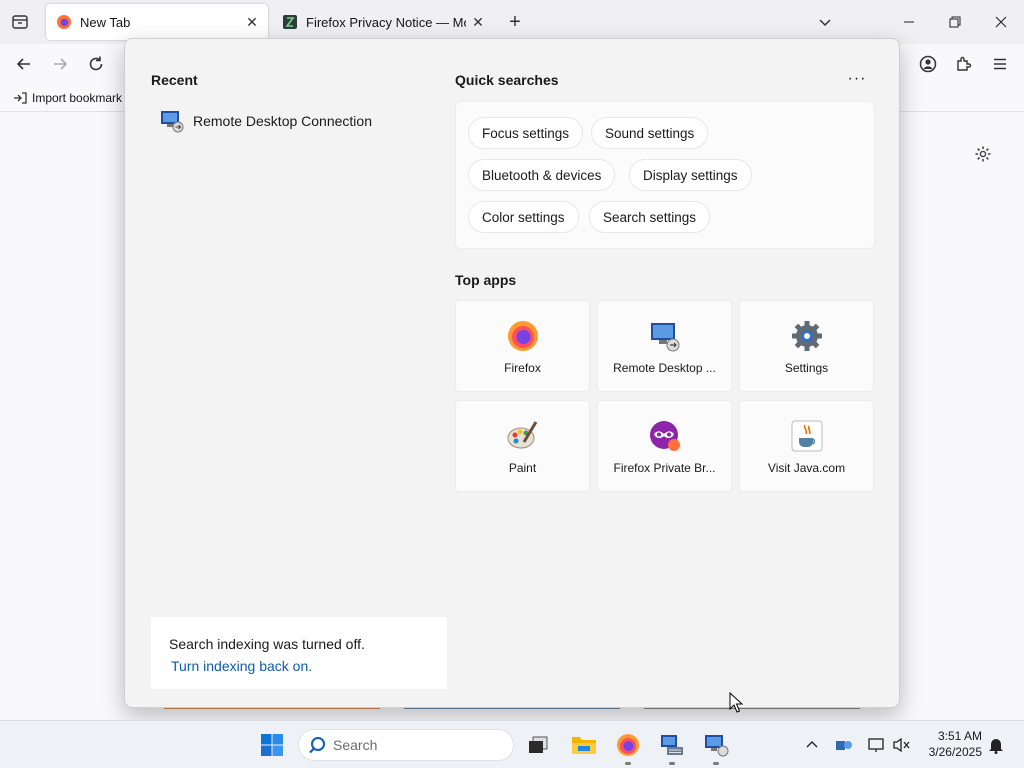 The height and width of the screenshot is (768, 1024). I want to click on chip-bluetooth-devices: Bluetooth & devices, so click(542, 175).